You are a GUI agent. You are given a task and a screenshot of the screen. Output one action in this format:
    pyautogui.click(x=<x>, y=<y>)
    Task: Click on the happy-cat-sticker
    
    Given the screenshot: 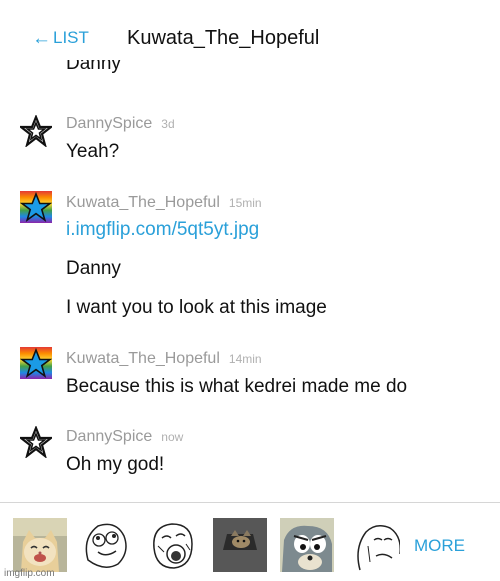 What is the action you would take?
    pyautogui.click(x=40, y=545)
    